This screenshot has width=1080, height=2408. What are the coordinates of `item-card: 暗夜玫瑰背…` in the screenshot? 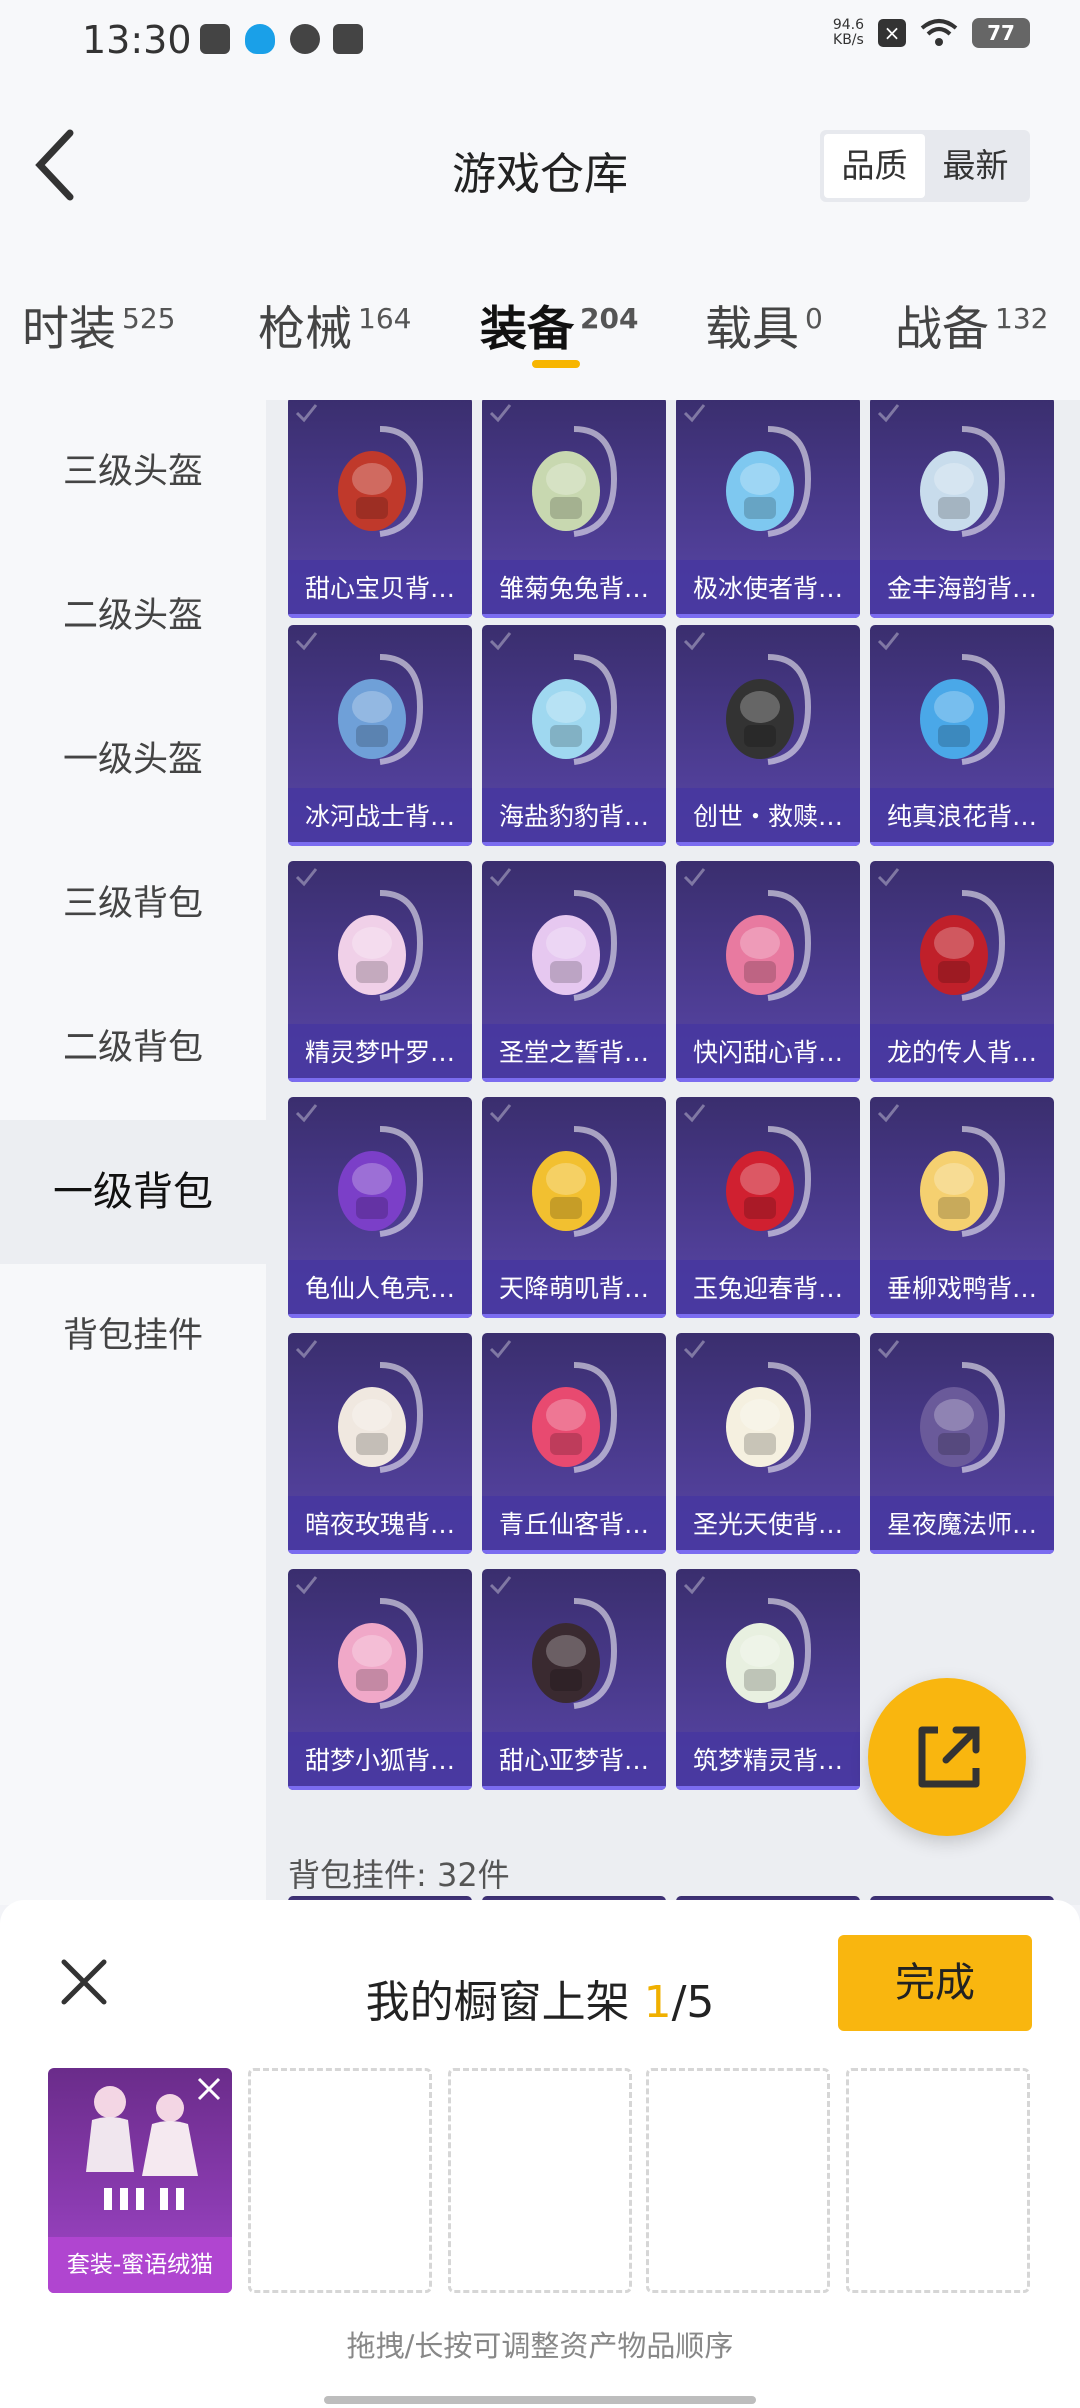 It's located at (380, 1443).